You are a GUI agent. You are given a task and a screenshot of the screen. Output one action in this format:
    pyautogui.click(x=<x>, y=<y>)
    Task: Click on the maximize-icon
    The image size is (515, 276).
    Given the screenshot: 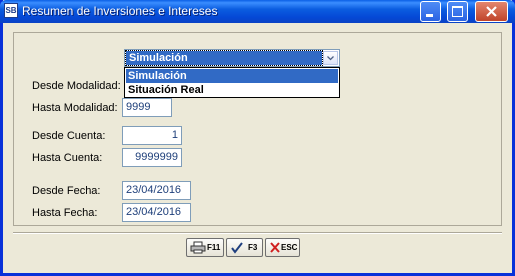 What is the action you would take?
    pyautogui.click(x=457, y=11)
    